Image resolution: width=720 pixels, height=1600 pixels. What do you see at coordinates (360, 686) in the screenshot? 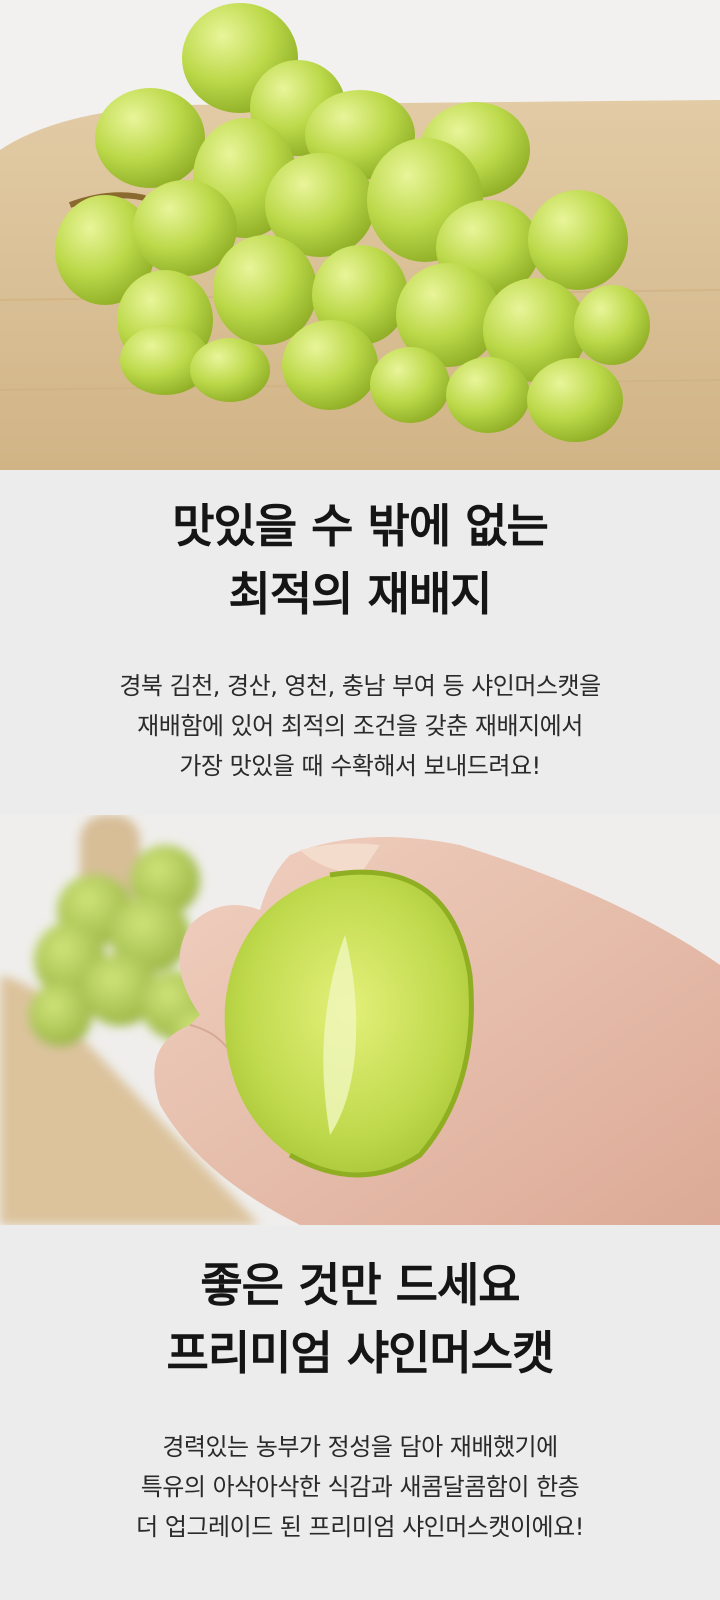
I see `description-line: 경북 김천, 경산, 영천, 충남 부여 등 샤인머스캣을` at bounding box center [360, 686].